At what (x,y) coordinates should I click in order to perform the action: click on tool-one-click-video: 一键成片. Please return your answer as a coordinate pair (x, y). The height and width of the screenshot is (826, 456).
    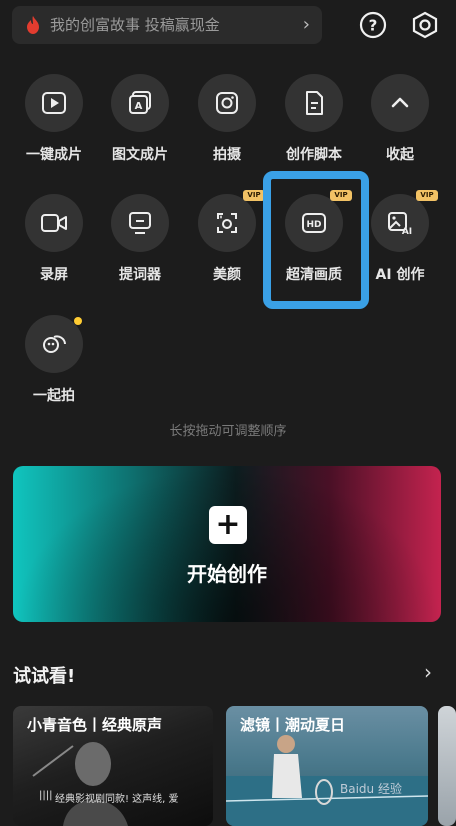
    Looking at the image, I should click on (54, 124).